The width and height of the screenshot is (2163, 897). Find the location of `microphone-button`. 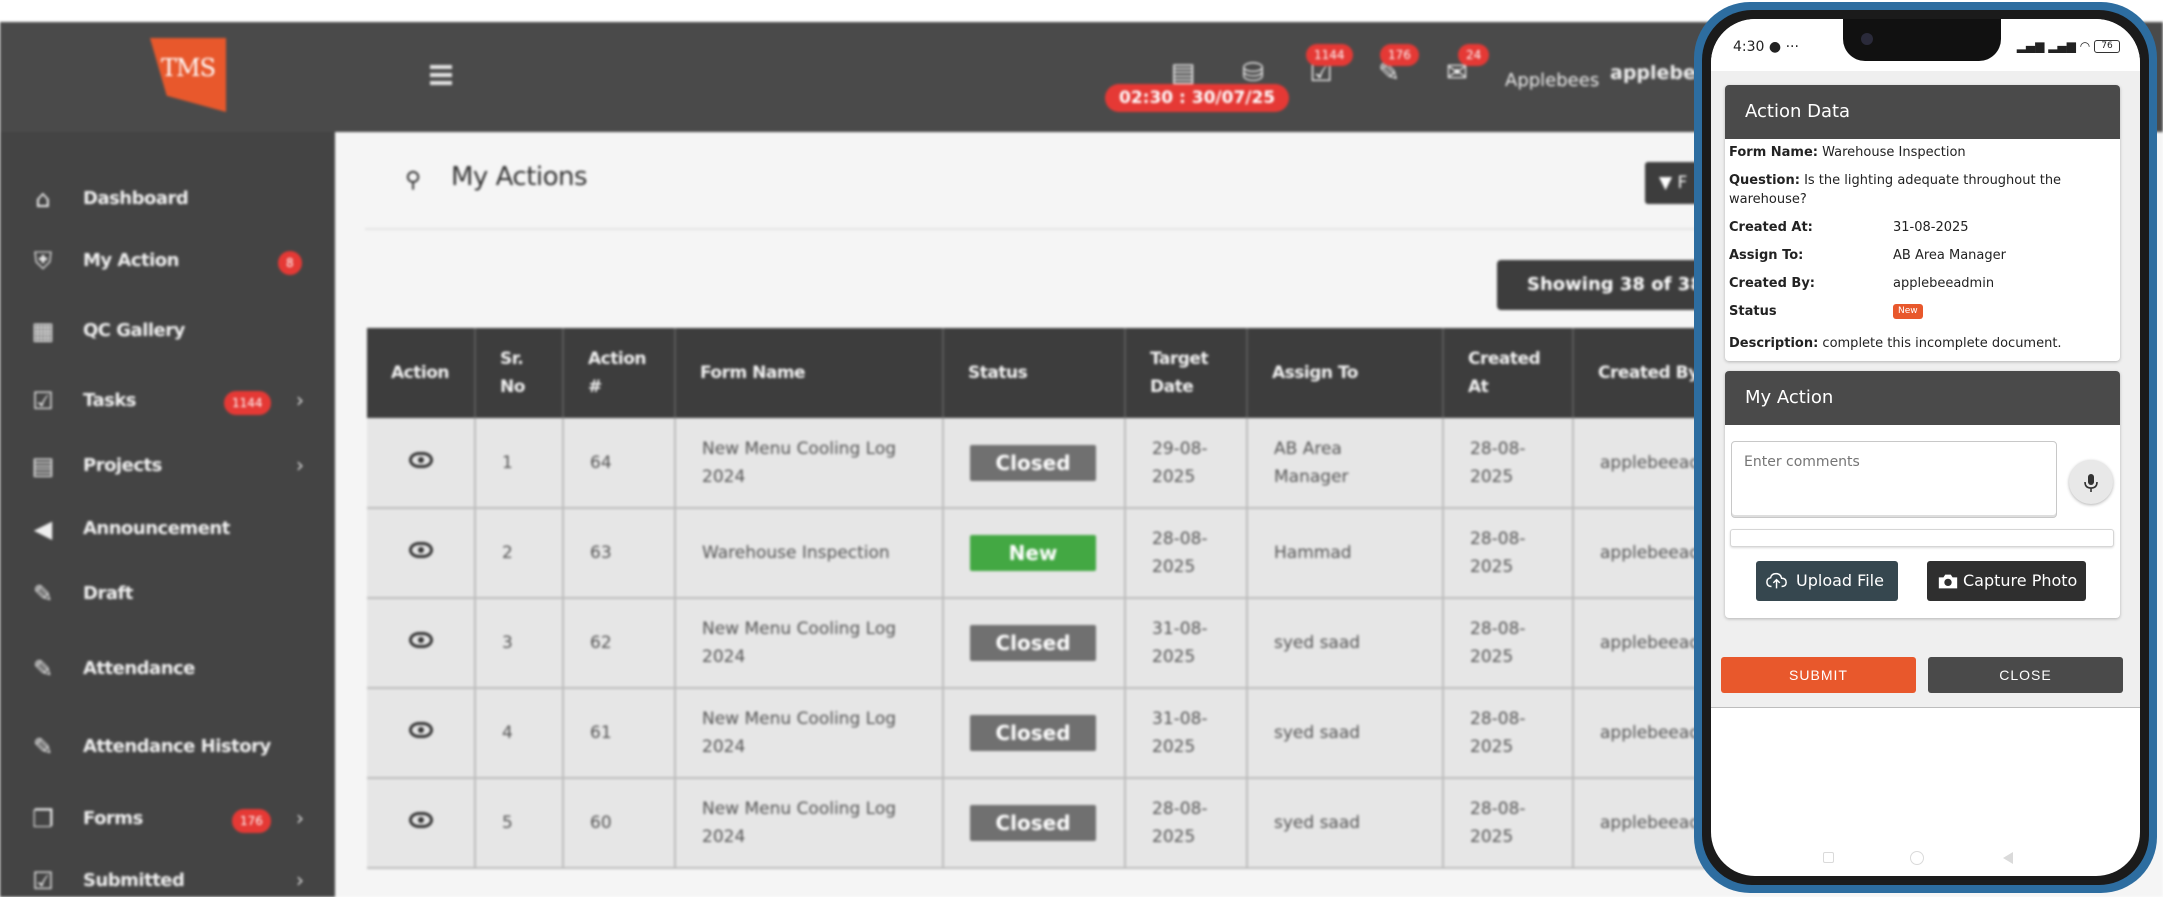

microphone-button is located at coordinates (2091, 482).